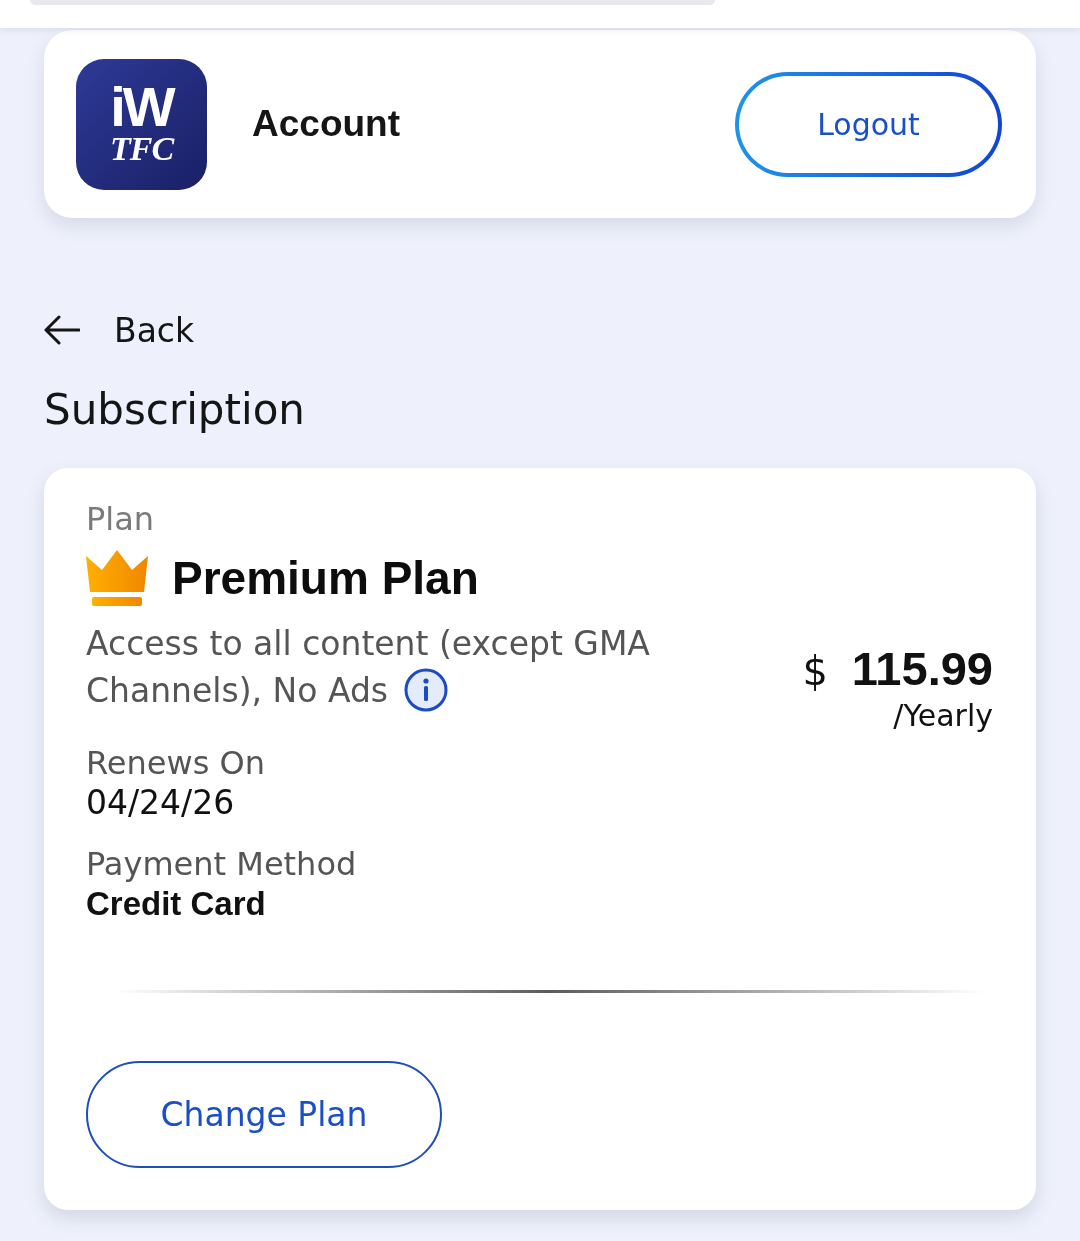 The image size is (1080, 1241). I want to click on detail-label: Payment Method, so click(222, 863).